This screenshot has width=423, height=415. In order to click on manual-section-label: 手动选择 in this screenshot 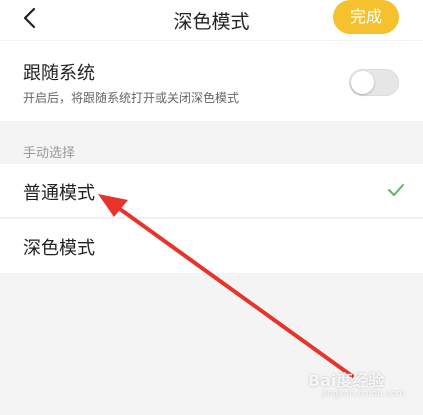, I will do `click(49, 153)`.